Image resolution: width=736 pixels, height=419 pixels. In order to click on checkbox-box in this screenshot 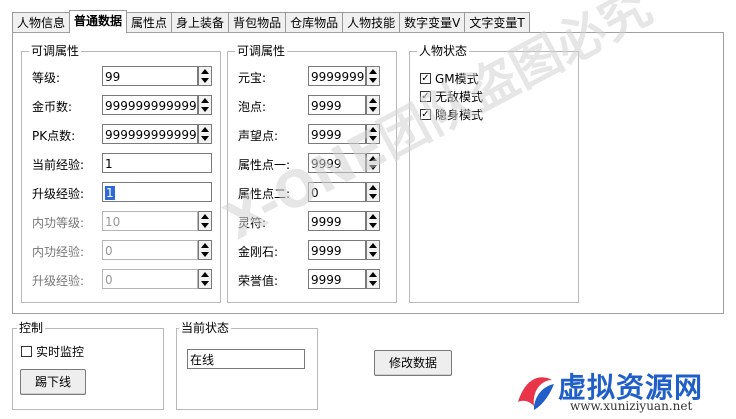, I will do `click(26, 351)`.